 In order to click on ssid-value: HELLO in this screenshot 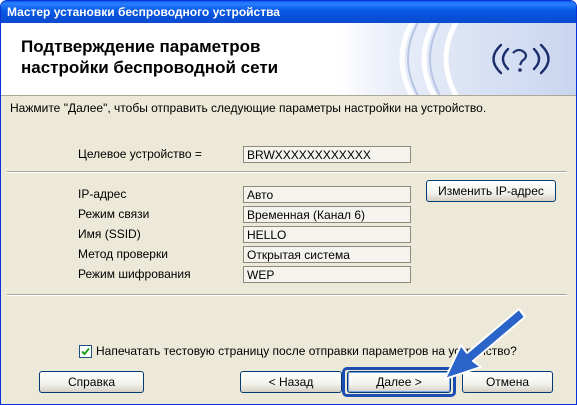, I will do `click(327, 234)`.